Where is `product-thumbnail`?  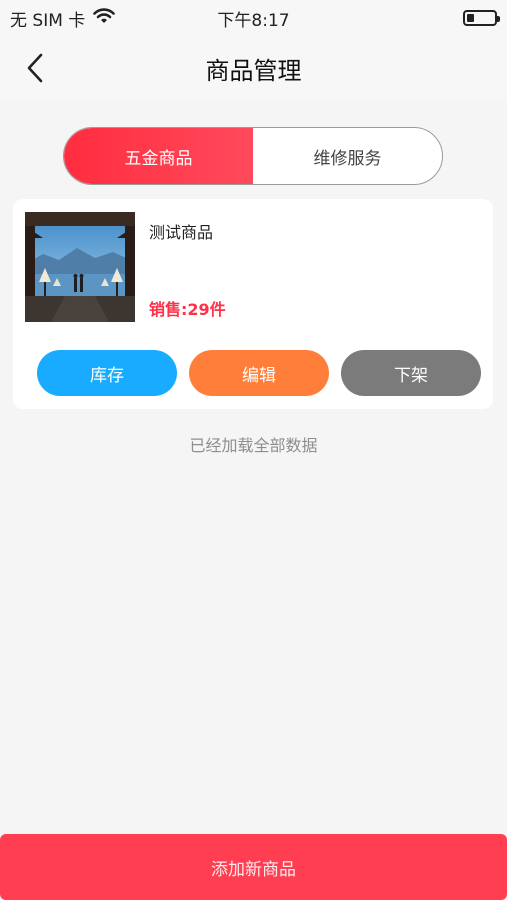
product-thumbnail is located at coordinates (80, 267).